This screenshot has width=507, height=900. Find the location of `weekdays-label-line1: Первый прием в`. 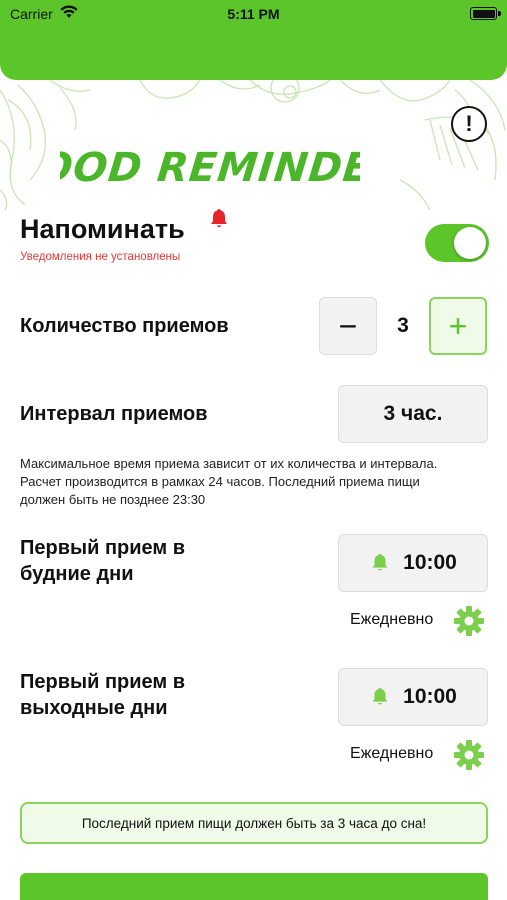

weekdays-label-line1: Первый прием в is located at coordinates (103, 548).